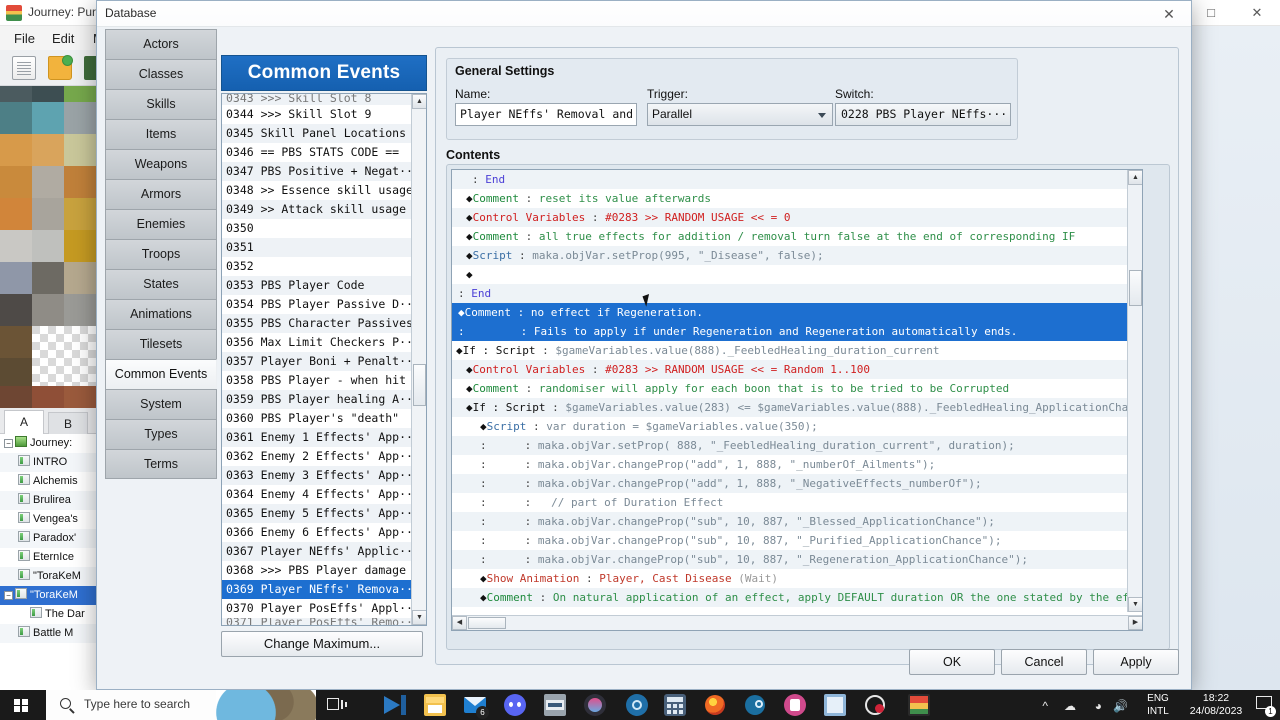  Describe the element at coordinates (161, 134) in the screenshot. I see `tab-items: Items` at that location.